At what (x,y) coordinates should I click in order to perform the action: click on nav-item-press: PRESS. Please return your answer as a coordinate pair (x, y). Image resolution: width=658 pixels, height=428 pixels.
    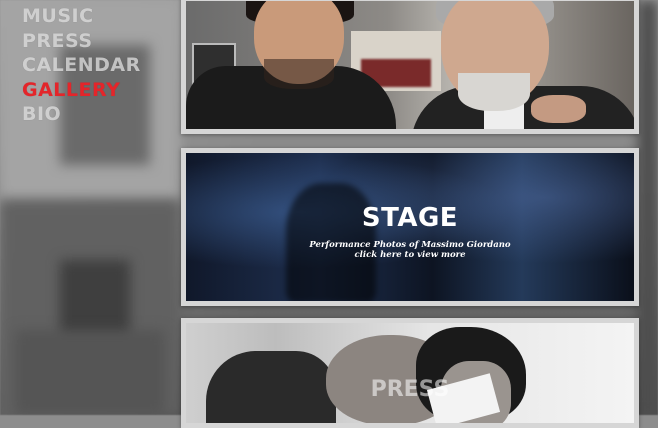
    Looking at the image, I should click on (81, 41).